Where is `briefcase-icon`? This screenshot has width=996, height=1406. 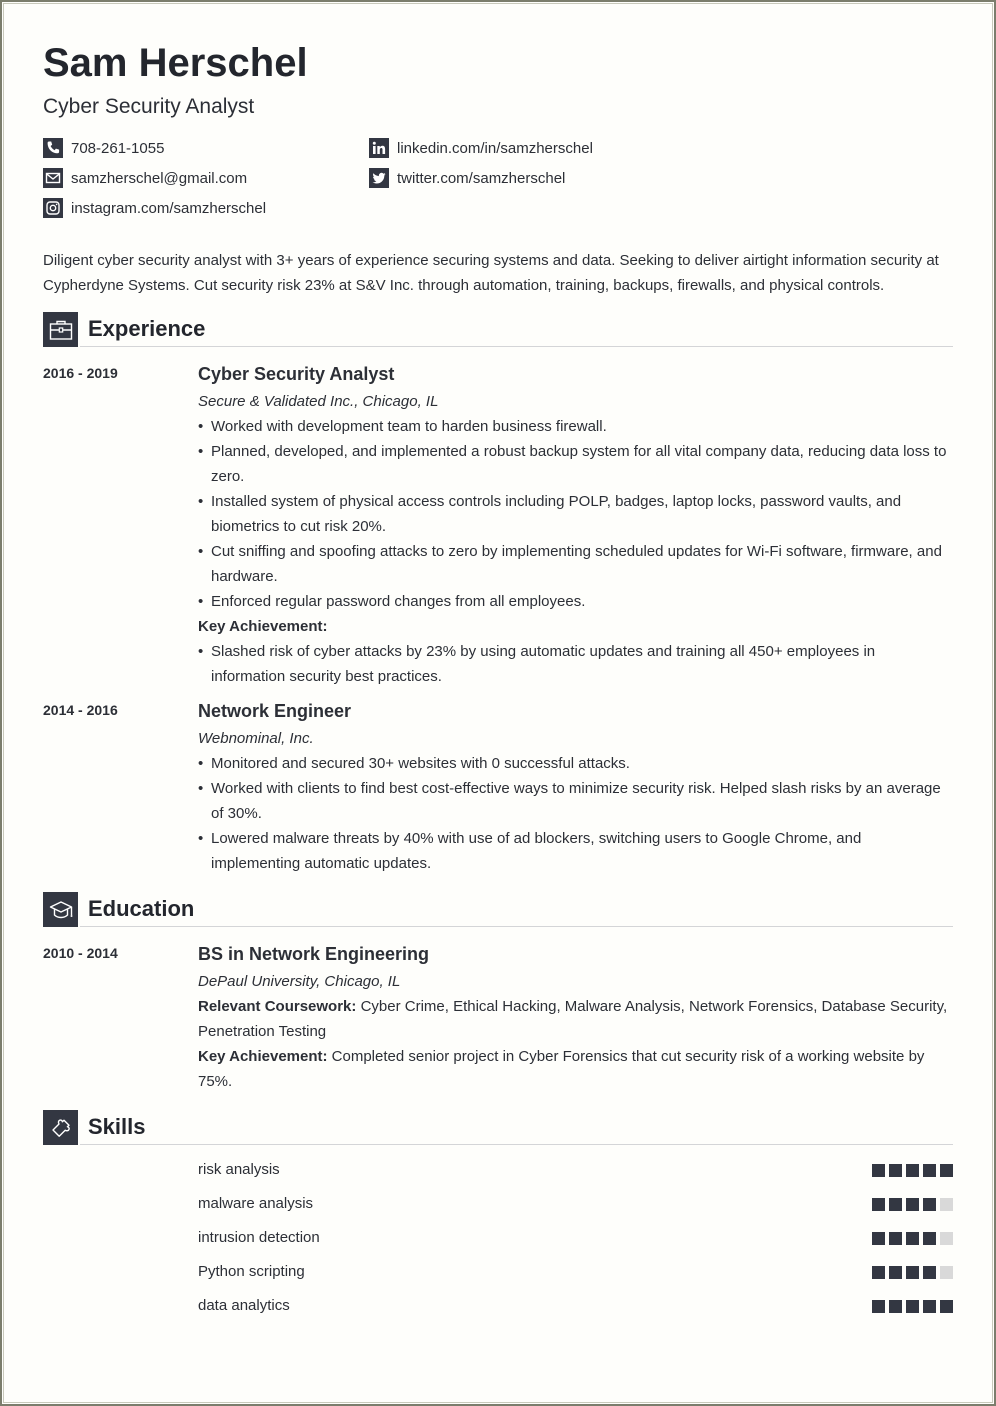
briefcase-icon is located at coordinates (60, 329).